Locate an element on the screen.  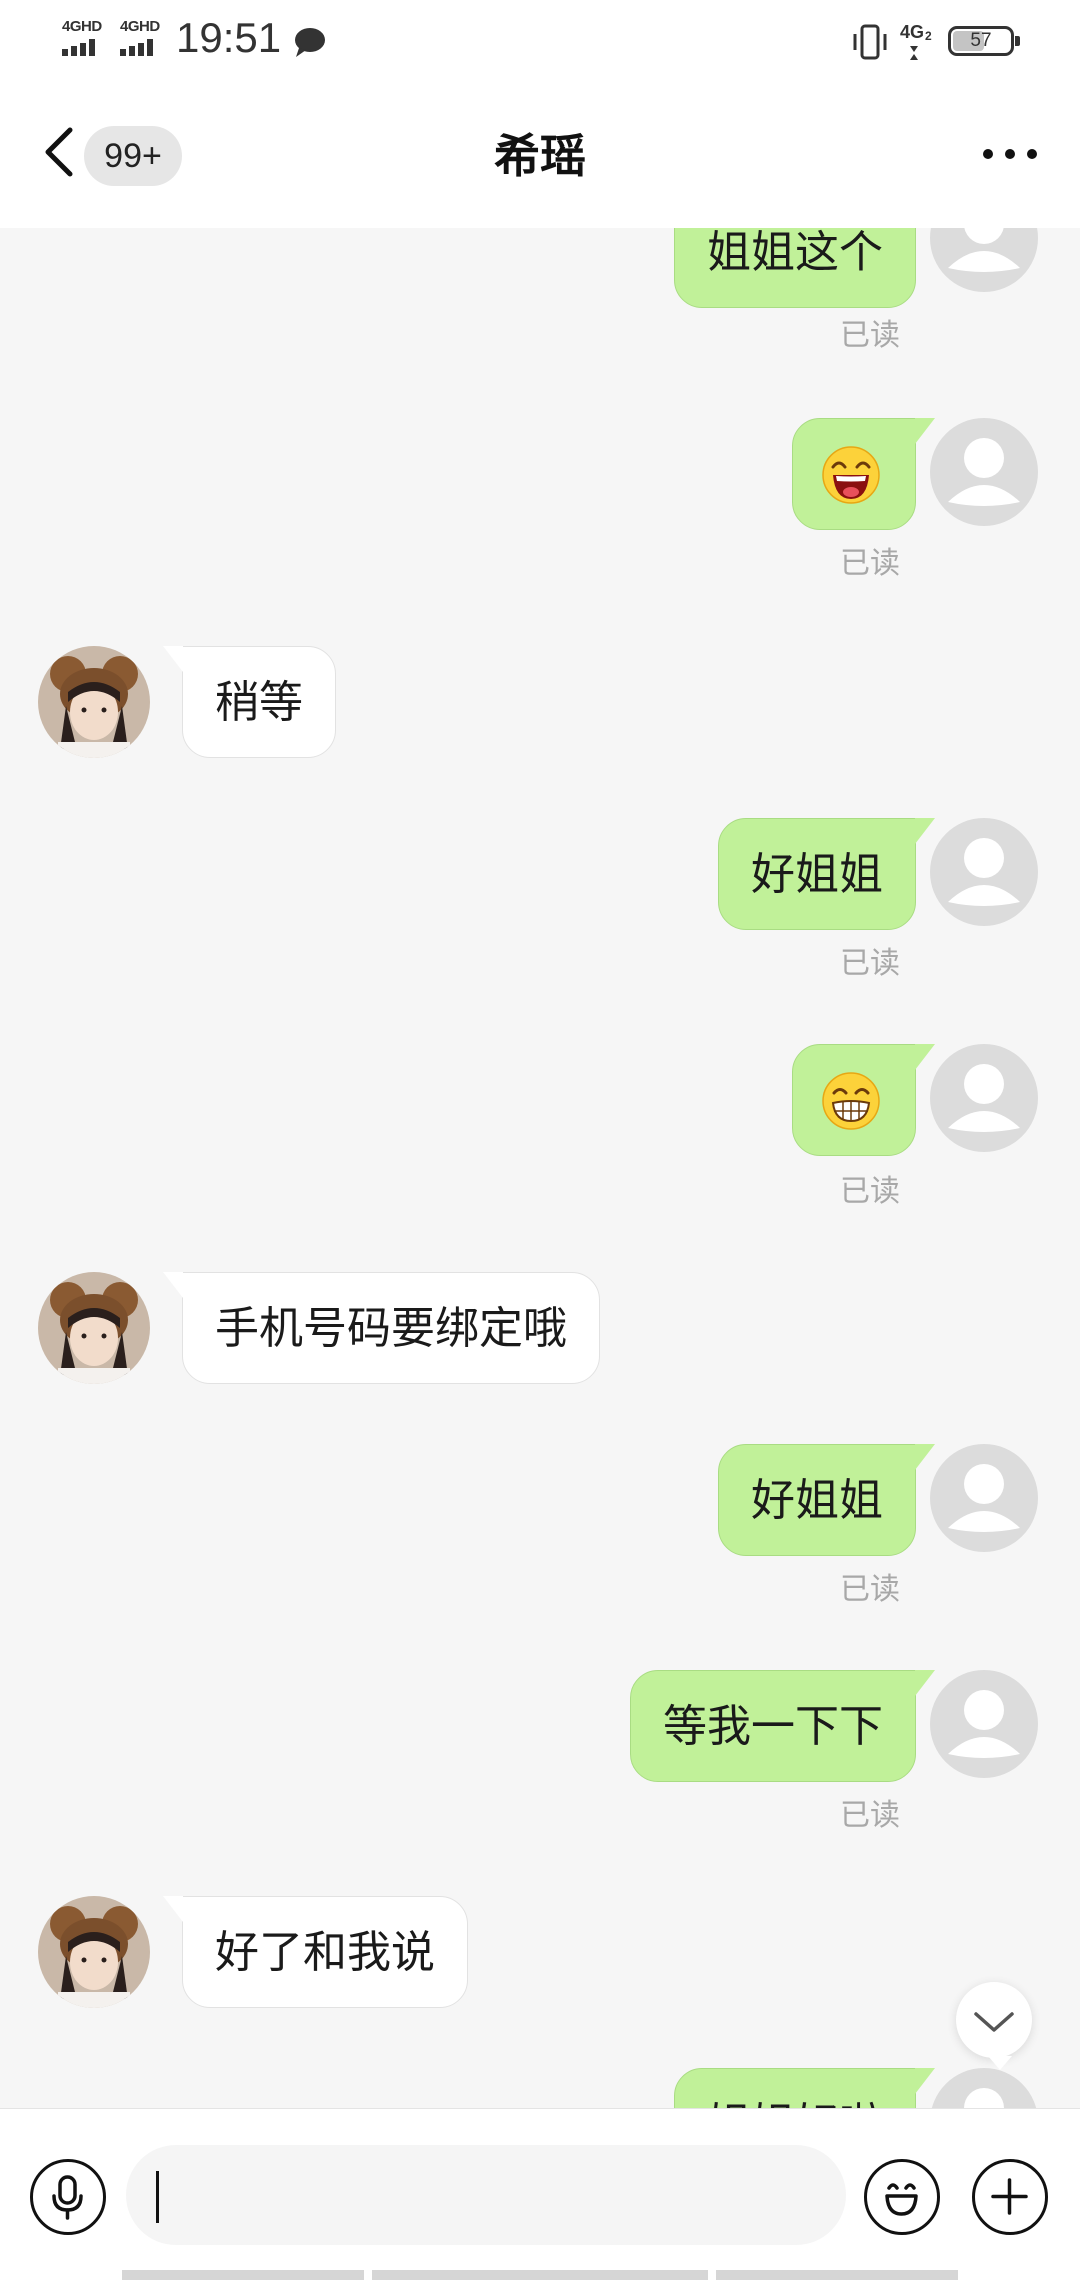
message-bubble-sent: 等我一下下 is located at coordinates (782, 1725).